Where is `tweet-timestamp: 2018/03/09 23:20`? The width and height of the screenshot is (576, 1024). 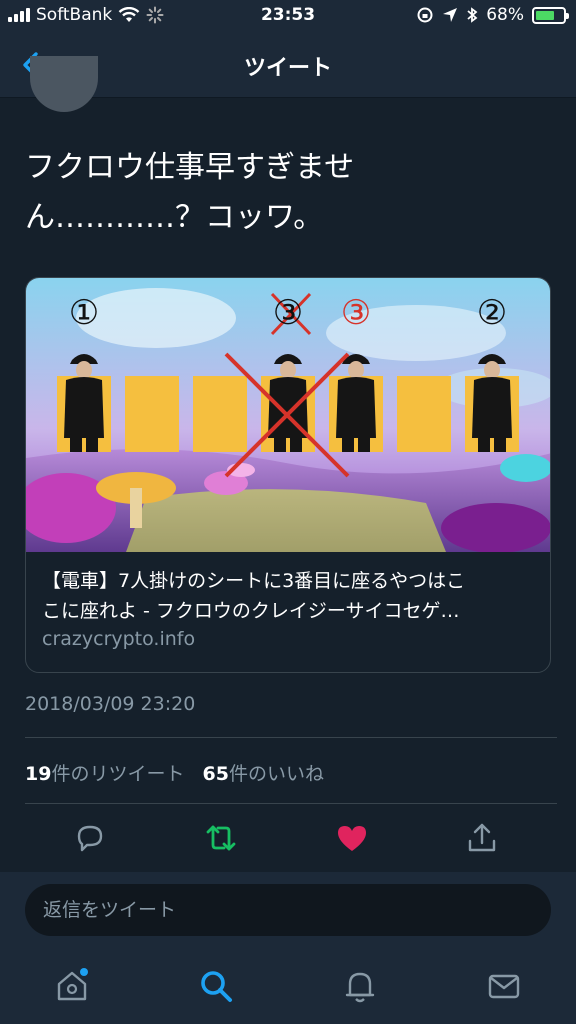 tweet-timestamp: 2018/03/09 23:20 is located at coordinates (110, 704).